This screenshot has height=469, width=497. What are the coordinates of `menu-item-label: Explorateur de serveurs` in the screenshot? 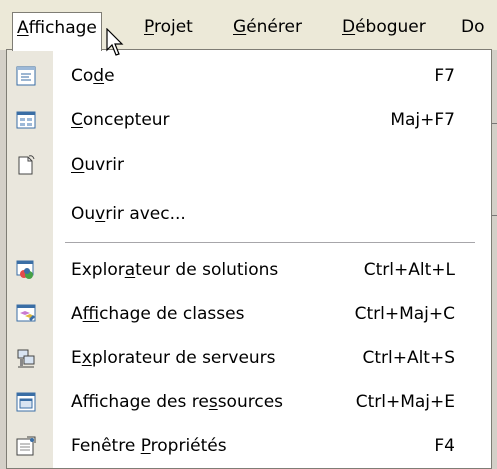 It's located at (173, 358).